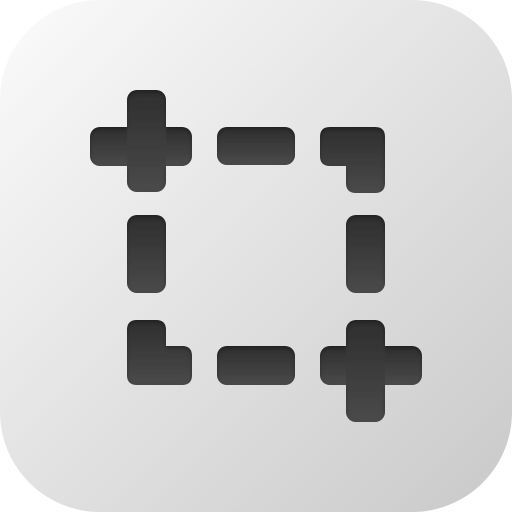 The image size is (512, 512). I want to click on plus-icon-top-left-vertical, so click(146, 141).